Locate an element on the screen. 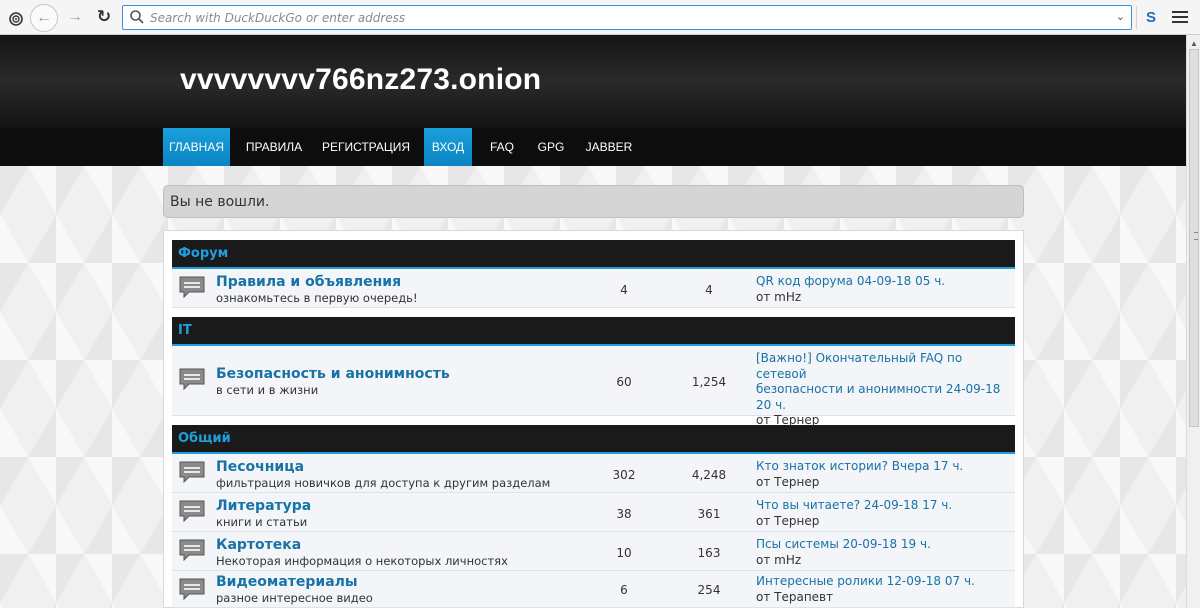 The height and width of the screenshot is (608, 1200). post-count: 4,248 is located at coordinates (709, 475).